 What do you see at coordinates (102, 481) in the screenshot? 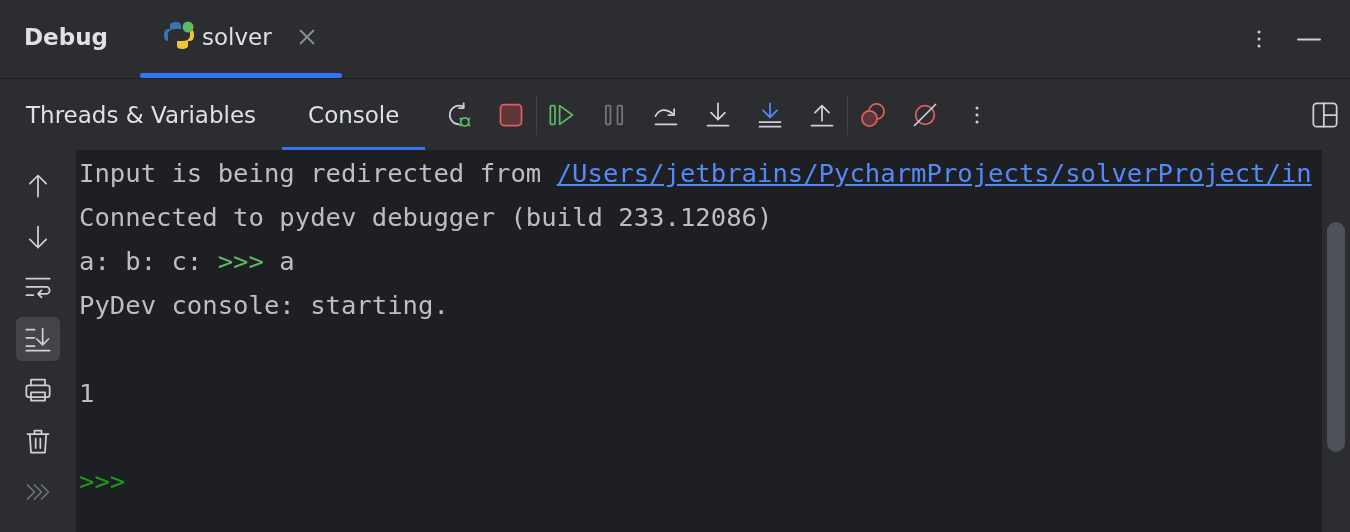
I see `input-prompt: >>>` at bounding box center [102, 481].